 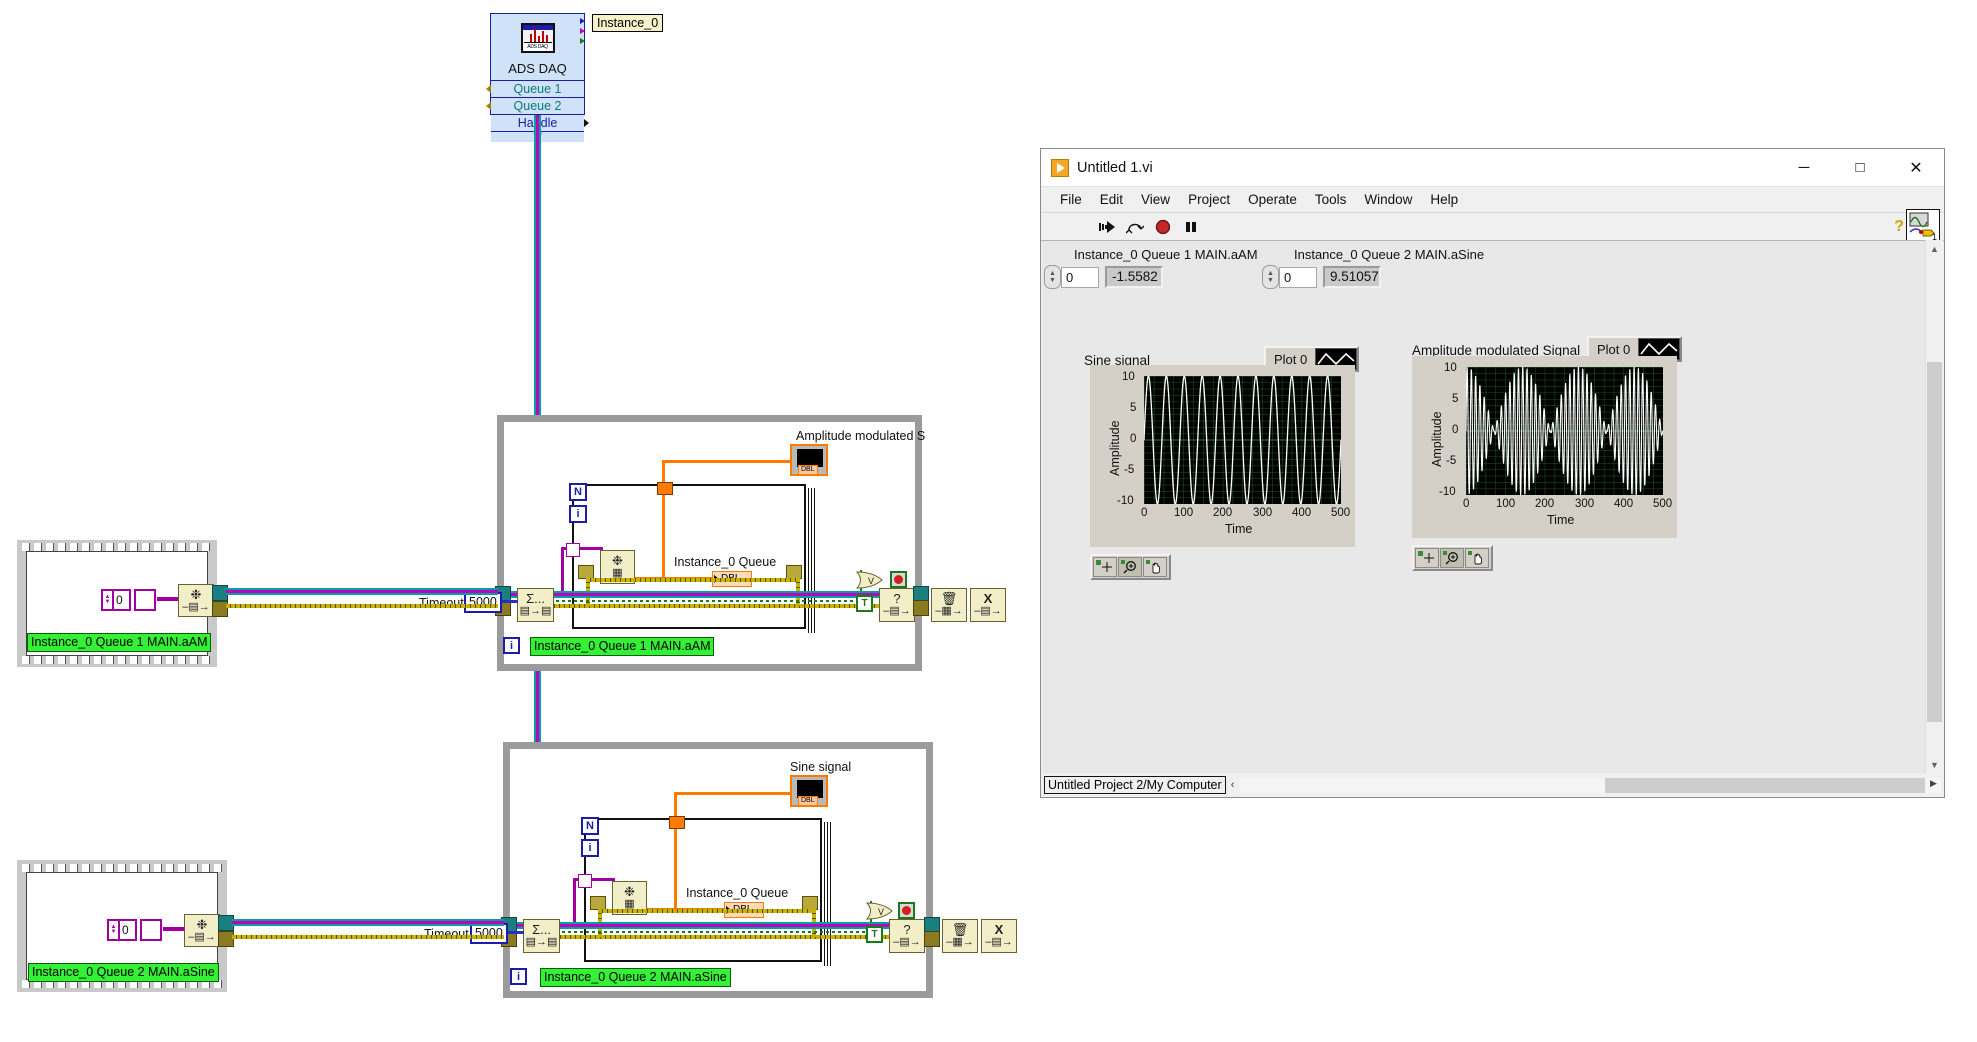 What do you see at coordinates (665, 488) in the screenshot?
I see `am-autoindex-tunnel-top` at bounding box center [665, 488].